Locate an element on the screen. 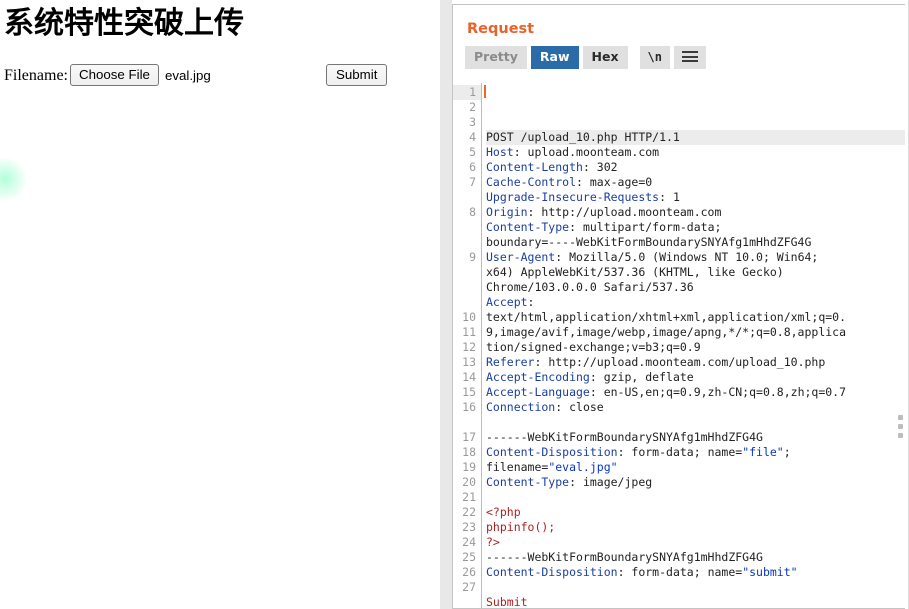 Image resolution: width=909 pixels, height=609 pixels. line-number: 10 is located at coordinates (469, 317).